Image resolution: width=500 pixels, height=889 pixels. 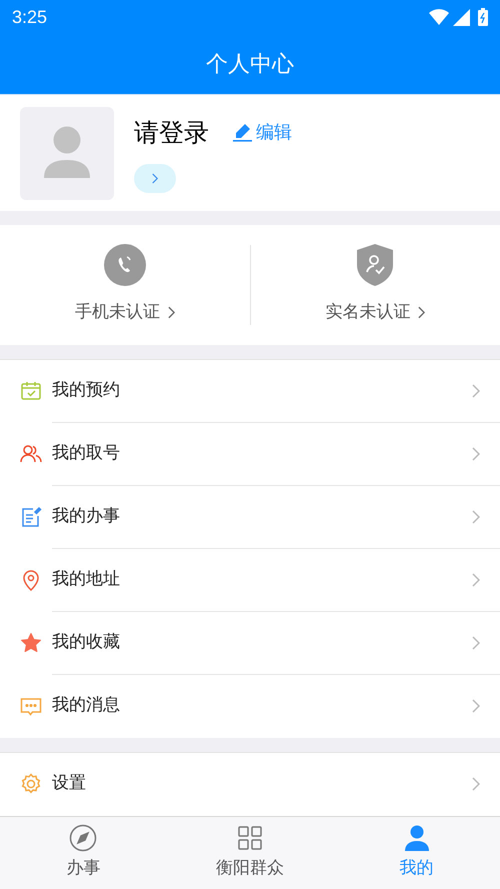 I want to click on signal-icon, so click(x=461, y=17).